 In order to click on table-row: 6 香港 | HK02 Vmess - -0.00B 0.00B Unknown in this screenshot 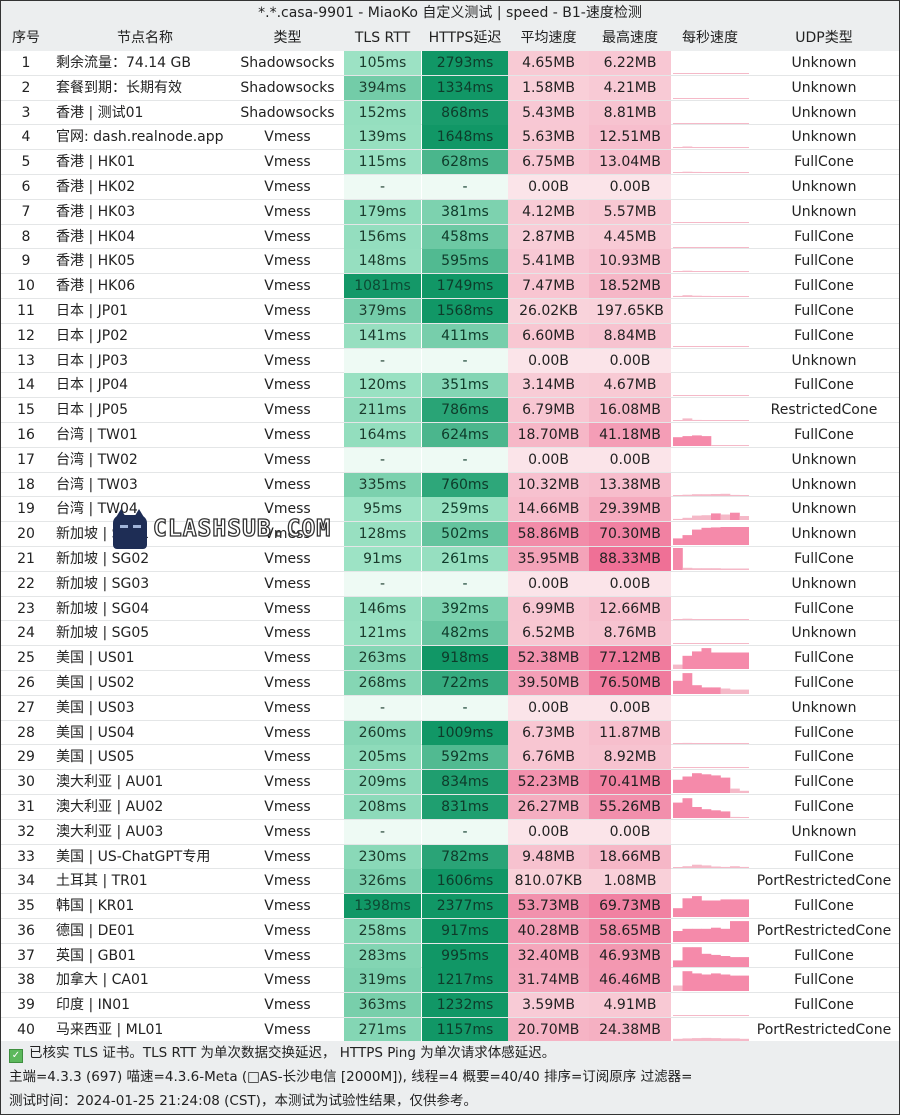, I will do `click(450, 187)`.